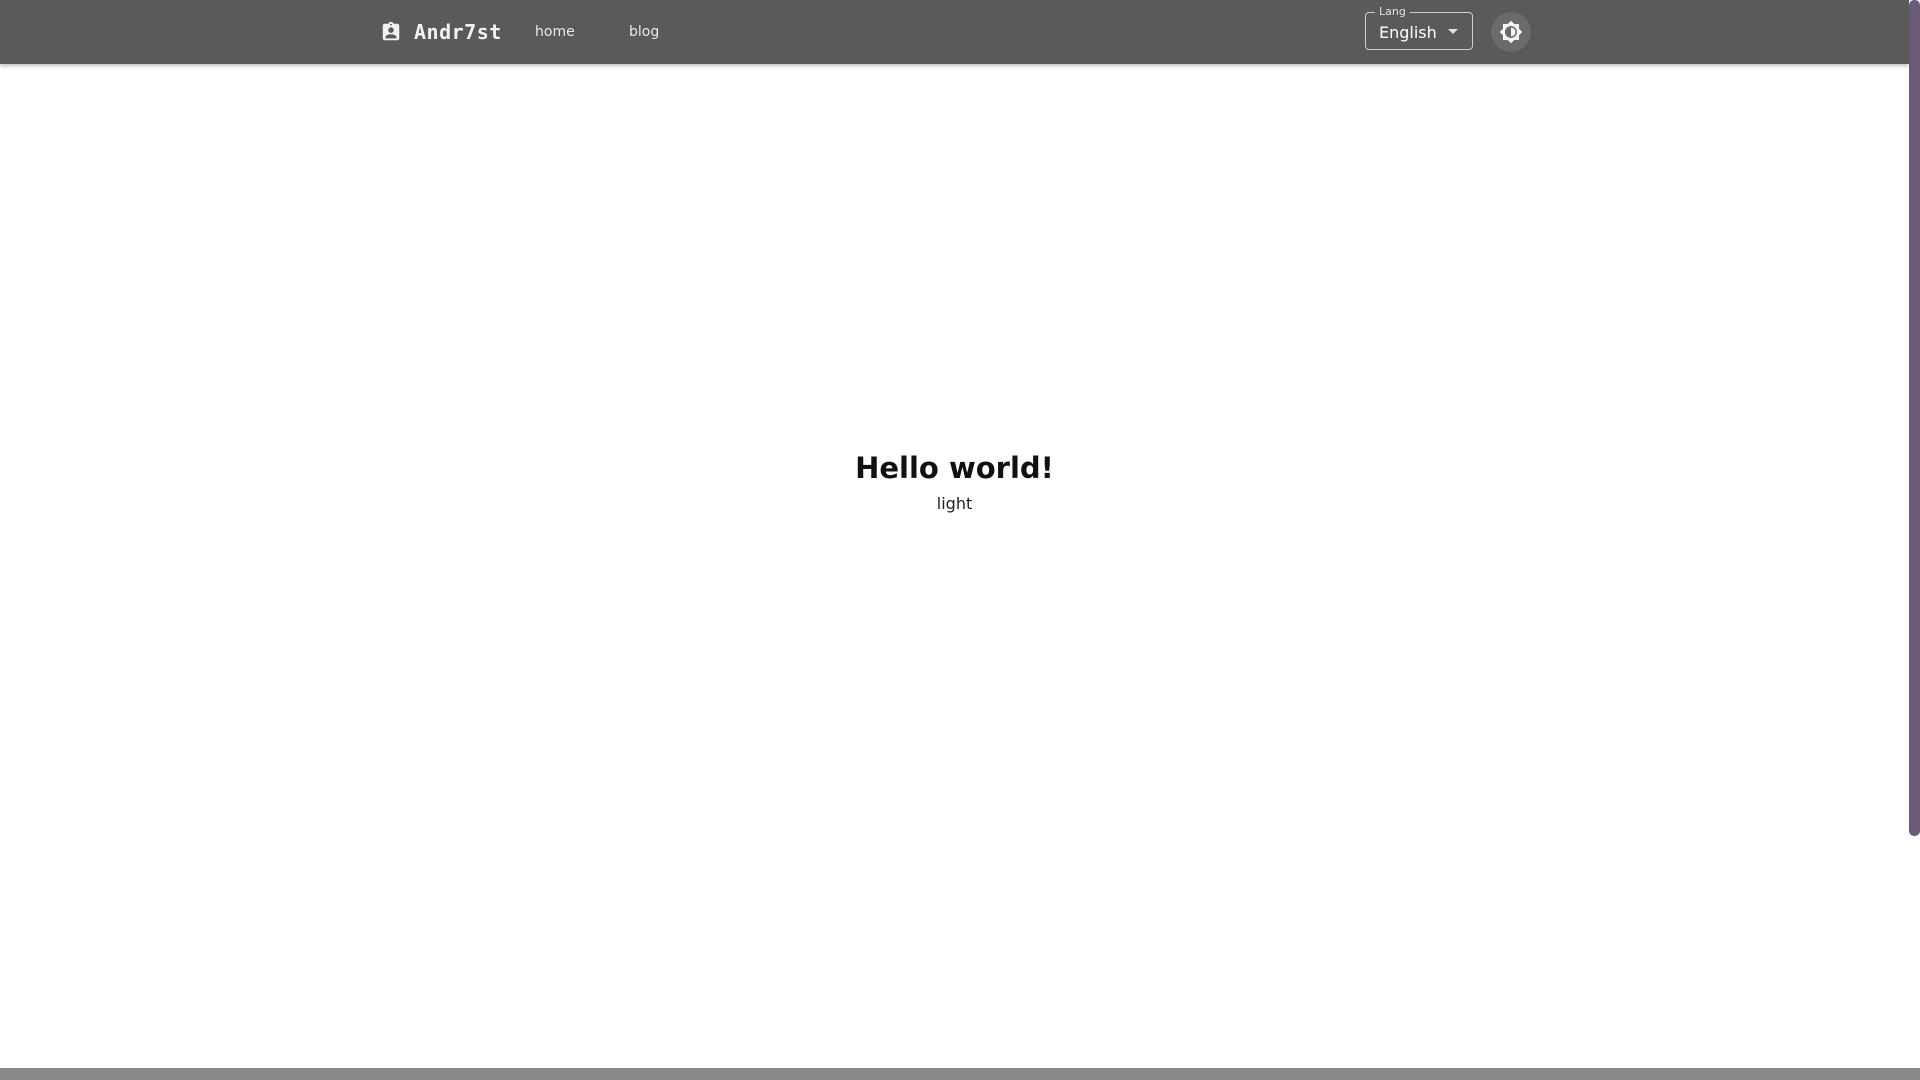 This screenshot has width=1920, height=1080. What do you see at coordinates (458, 32) in the screenshot?
I see `brand-name: Andr7st` at bounding box center [458, 32].